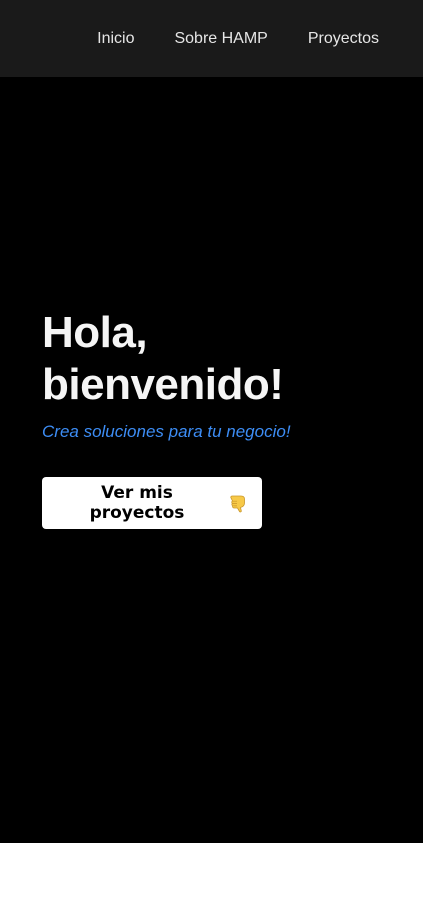 The image size is (423, 909). Describe the element at coordinates (163, 384) in the screenshot. I see `hero-title-line-2: bienvenido!` at that location.